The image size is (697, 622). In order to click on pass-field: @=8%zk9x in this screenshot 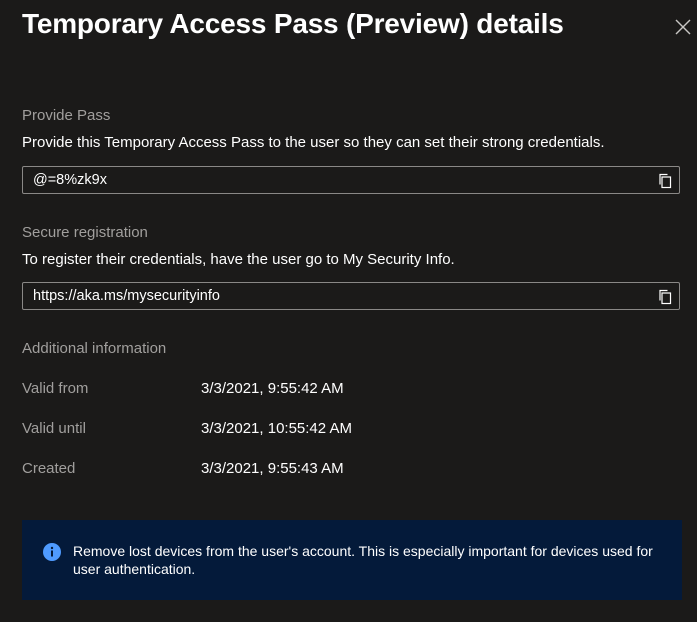, I will do `click(351, 180)`.